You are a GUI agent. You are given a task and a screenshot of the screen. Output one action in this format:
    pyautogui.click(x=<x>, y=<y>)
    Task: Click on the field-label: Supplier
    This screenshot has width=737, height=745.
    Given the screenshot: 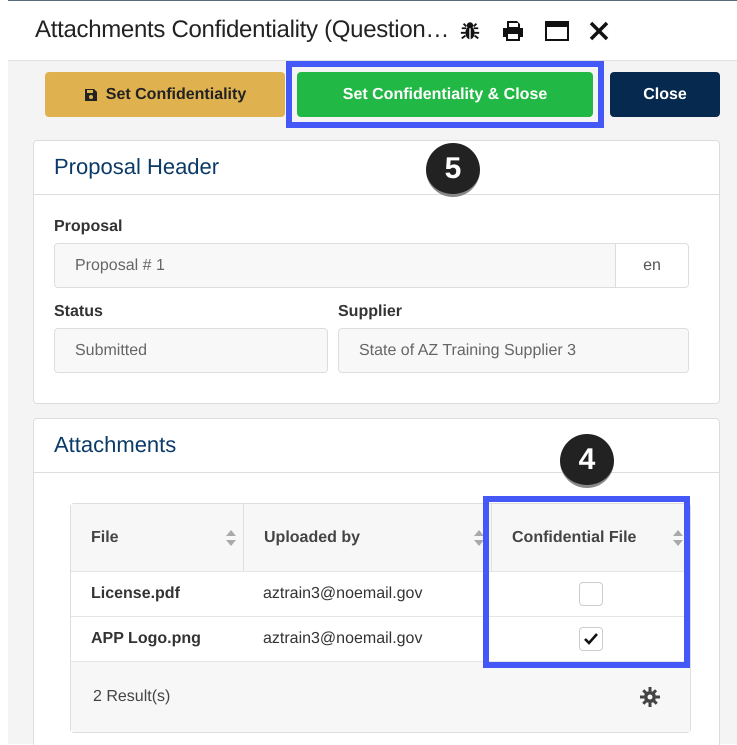 What is the action you would take?
    pyautogui.click(x=370, y=312)
    